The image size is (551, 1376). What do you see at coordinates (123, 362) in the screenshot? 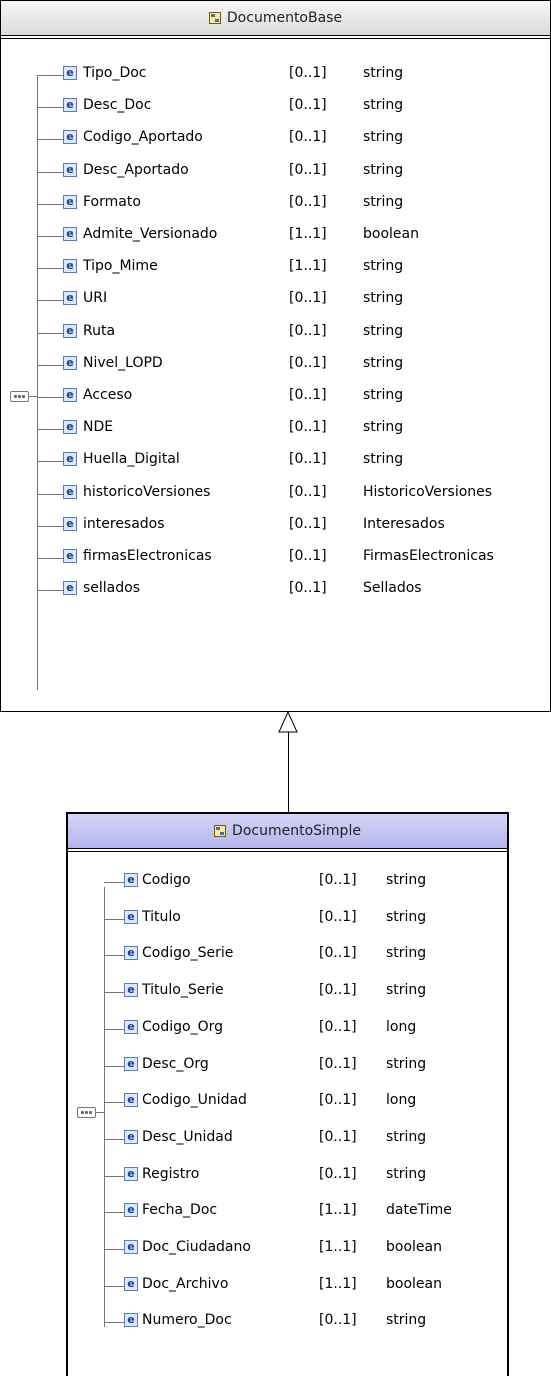
I see `element-name: Nivel_LOPD` at bounding box center [123, 362].